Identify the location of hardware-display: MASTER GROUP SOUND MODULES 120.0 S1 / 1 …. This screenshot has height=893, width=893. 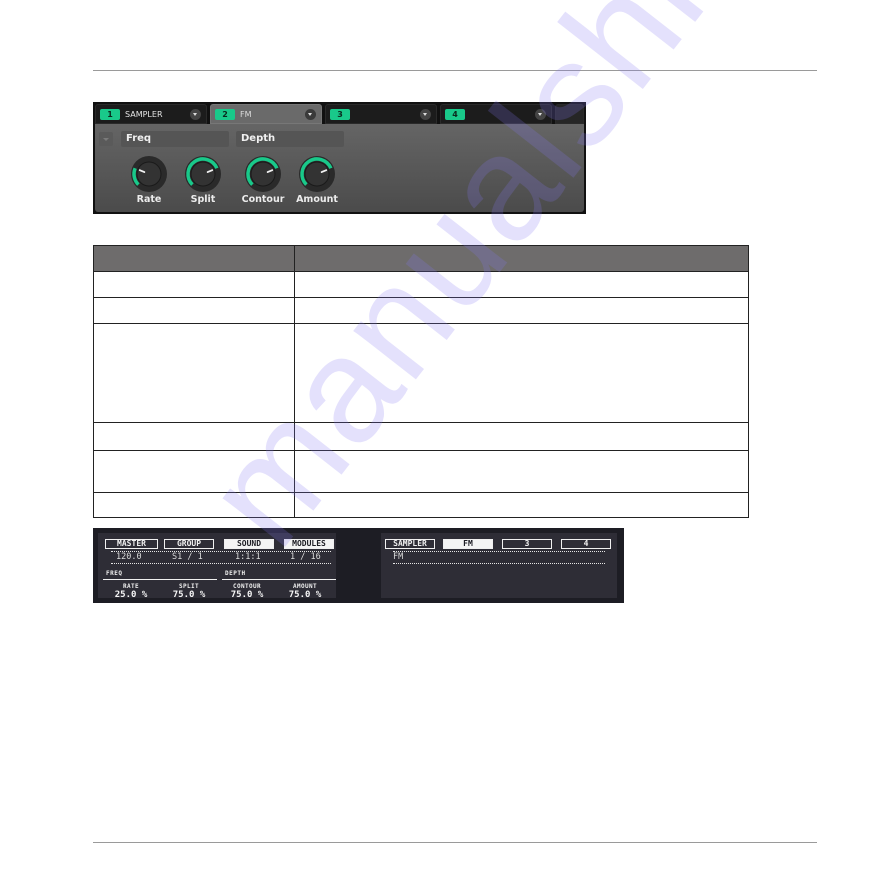
(358, 565).